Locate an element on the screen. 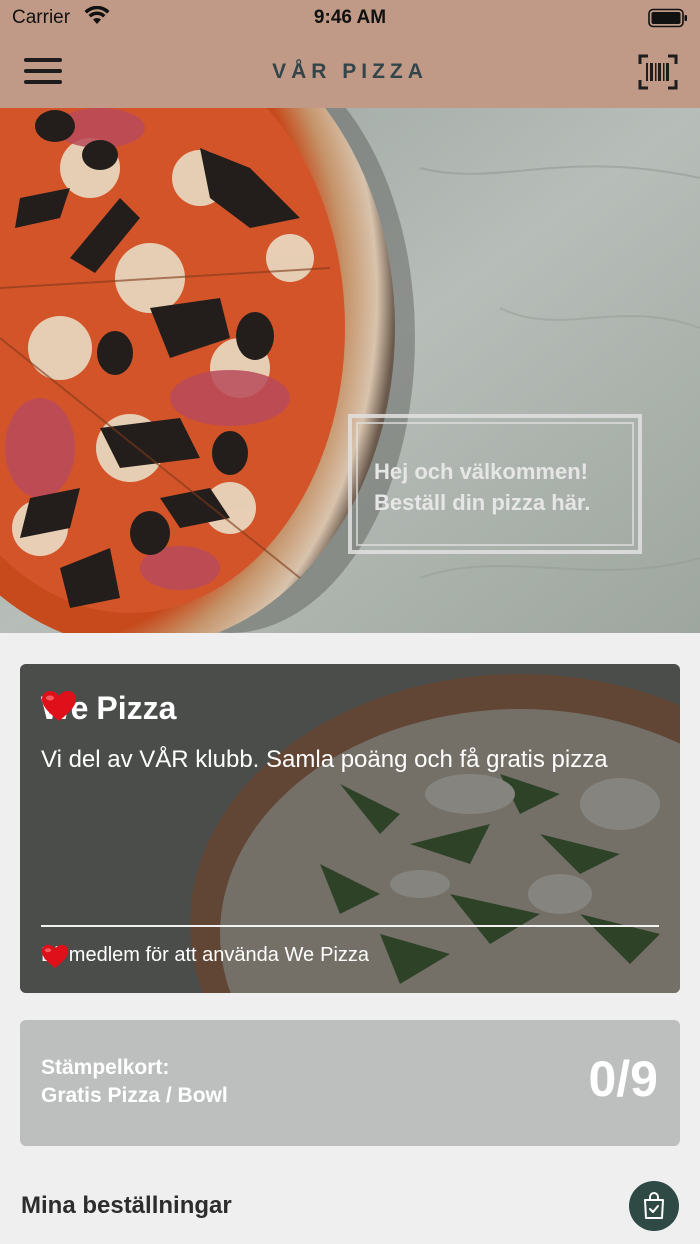 This screenshot has height=1244, width=700. stamp-card-reward: Gratis Pizza / Bowl is located at coordinates (134, 1095).